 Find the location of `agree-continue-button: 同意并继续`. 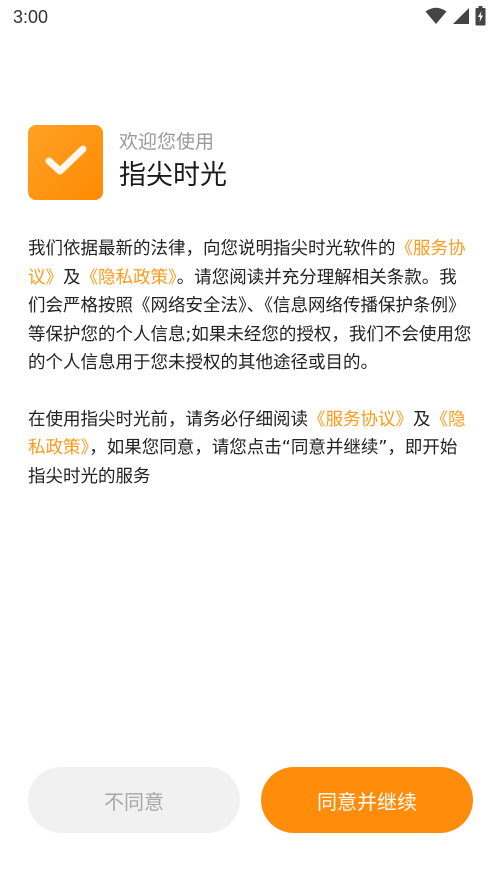

agree-continue-button: 同意并继续 is located at coordinates (367, 800).